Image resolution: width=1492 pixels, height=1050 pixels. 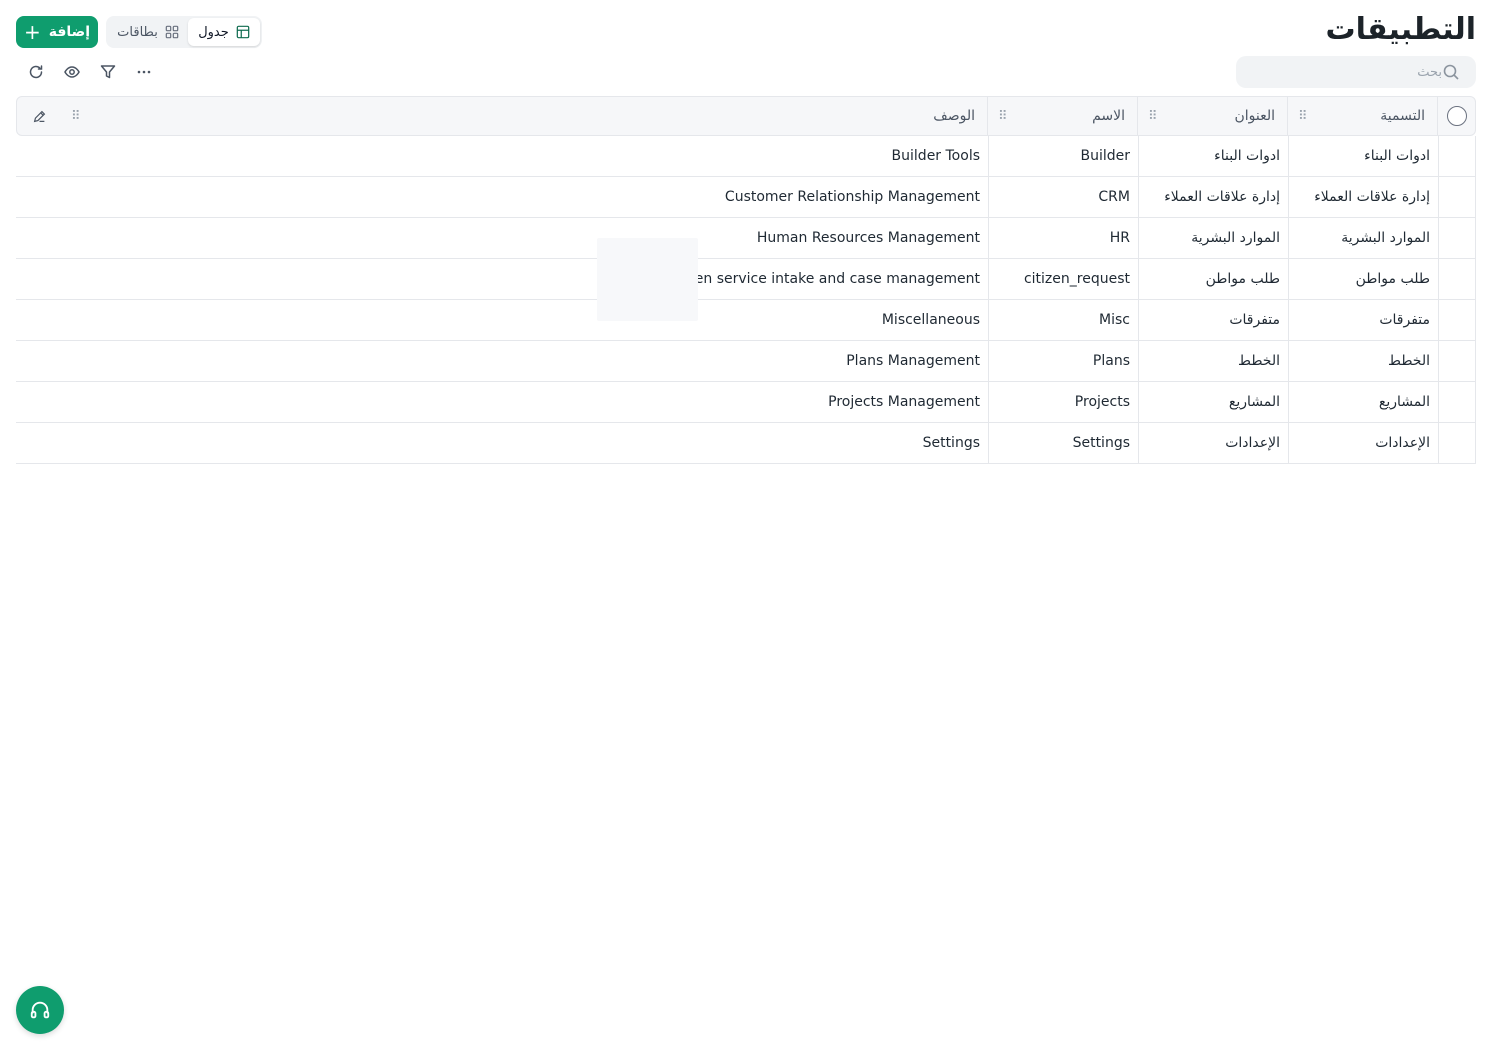 I want to click on add-button: إضافة +, so click(x=57, y=32).